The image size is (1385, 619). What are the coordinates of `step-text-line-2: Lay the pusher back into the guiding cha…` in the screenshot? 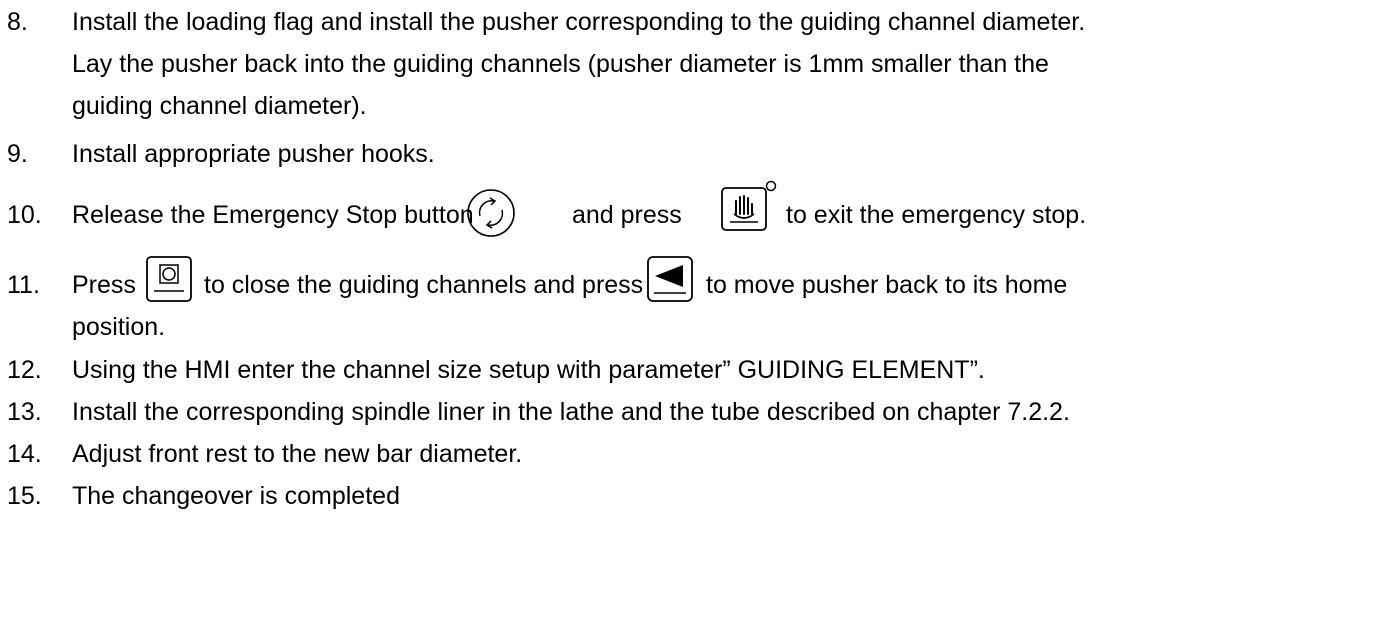 It's located at (560, 64).